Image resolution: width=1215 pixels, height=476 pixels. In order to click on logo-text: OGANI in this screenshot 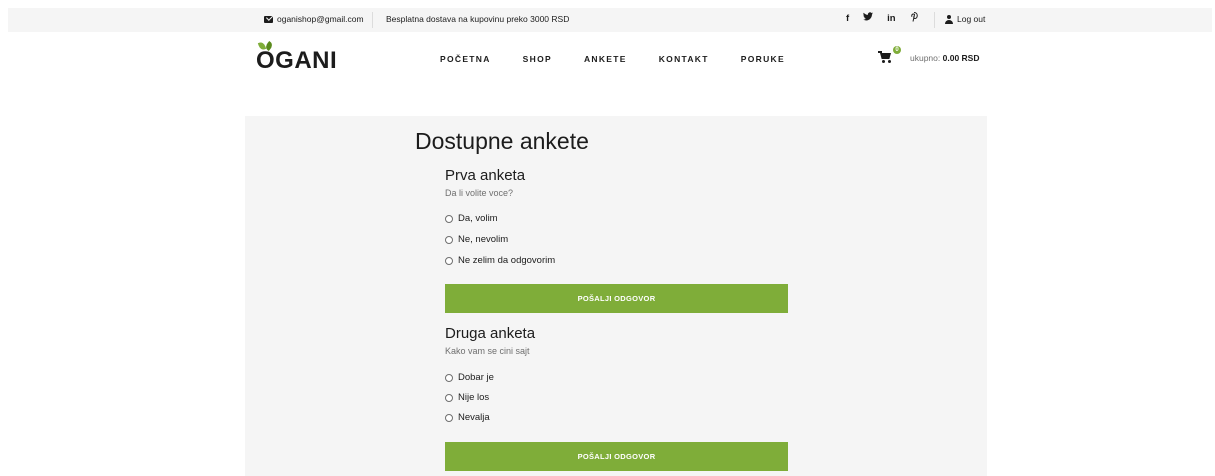, I will do `click(296, 57)`.